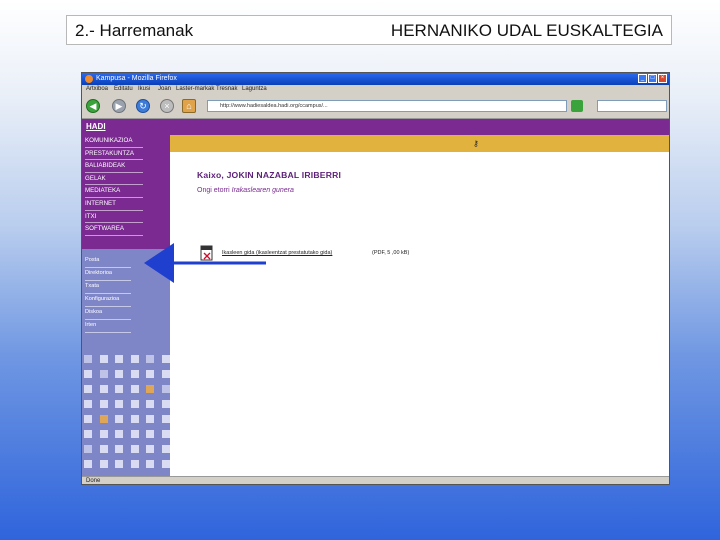  Describe the element at coordinates (652, 78) in the screenshot. I see `maximize-icon: □` at that location.